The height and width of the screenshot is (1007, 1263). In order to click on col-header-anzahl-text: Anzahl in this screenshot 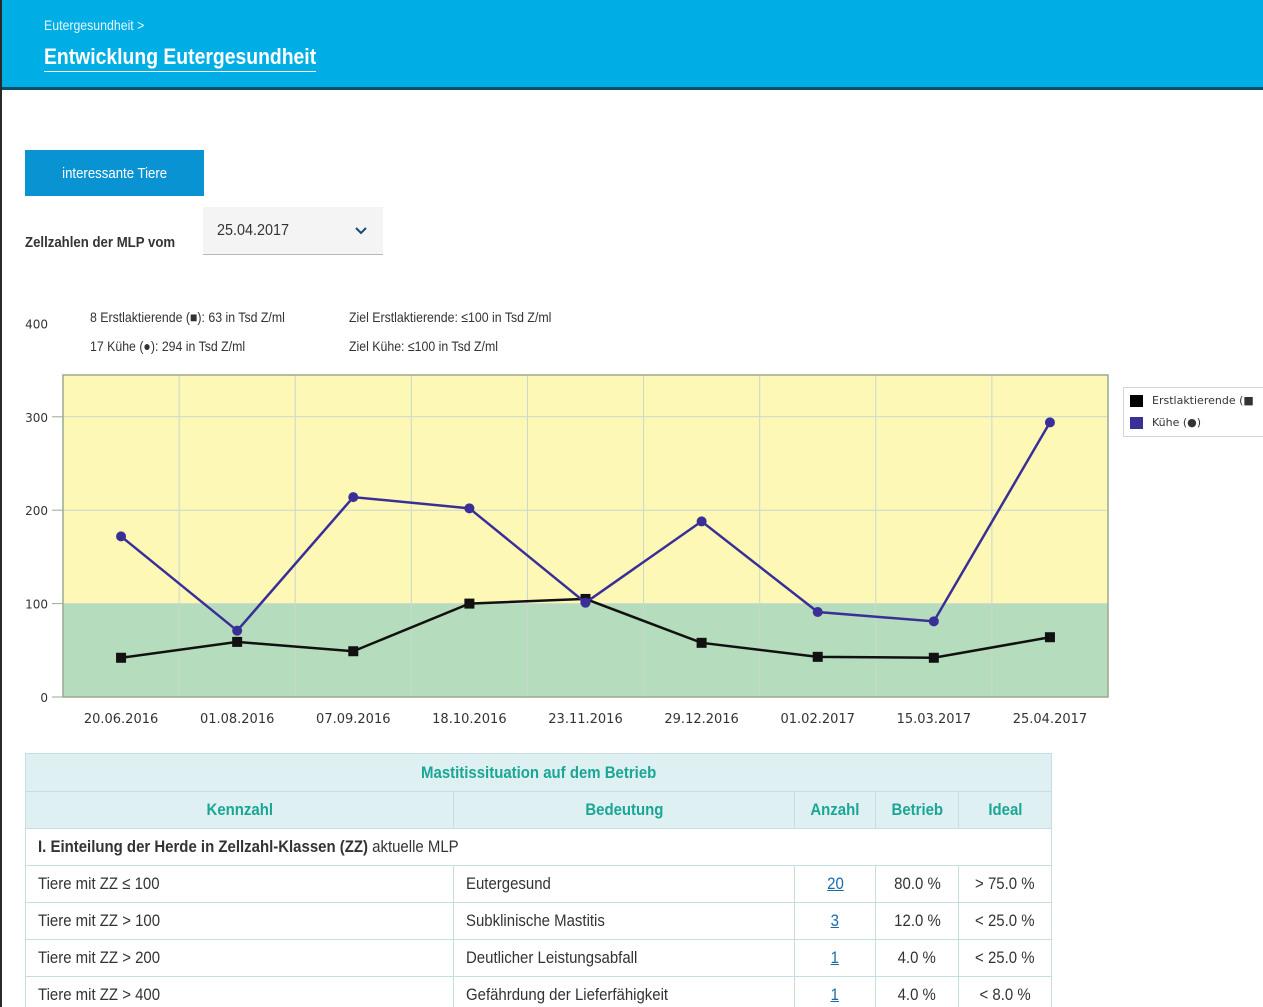, I will do `click(835, 809)`.